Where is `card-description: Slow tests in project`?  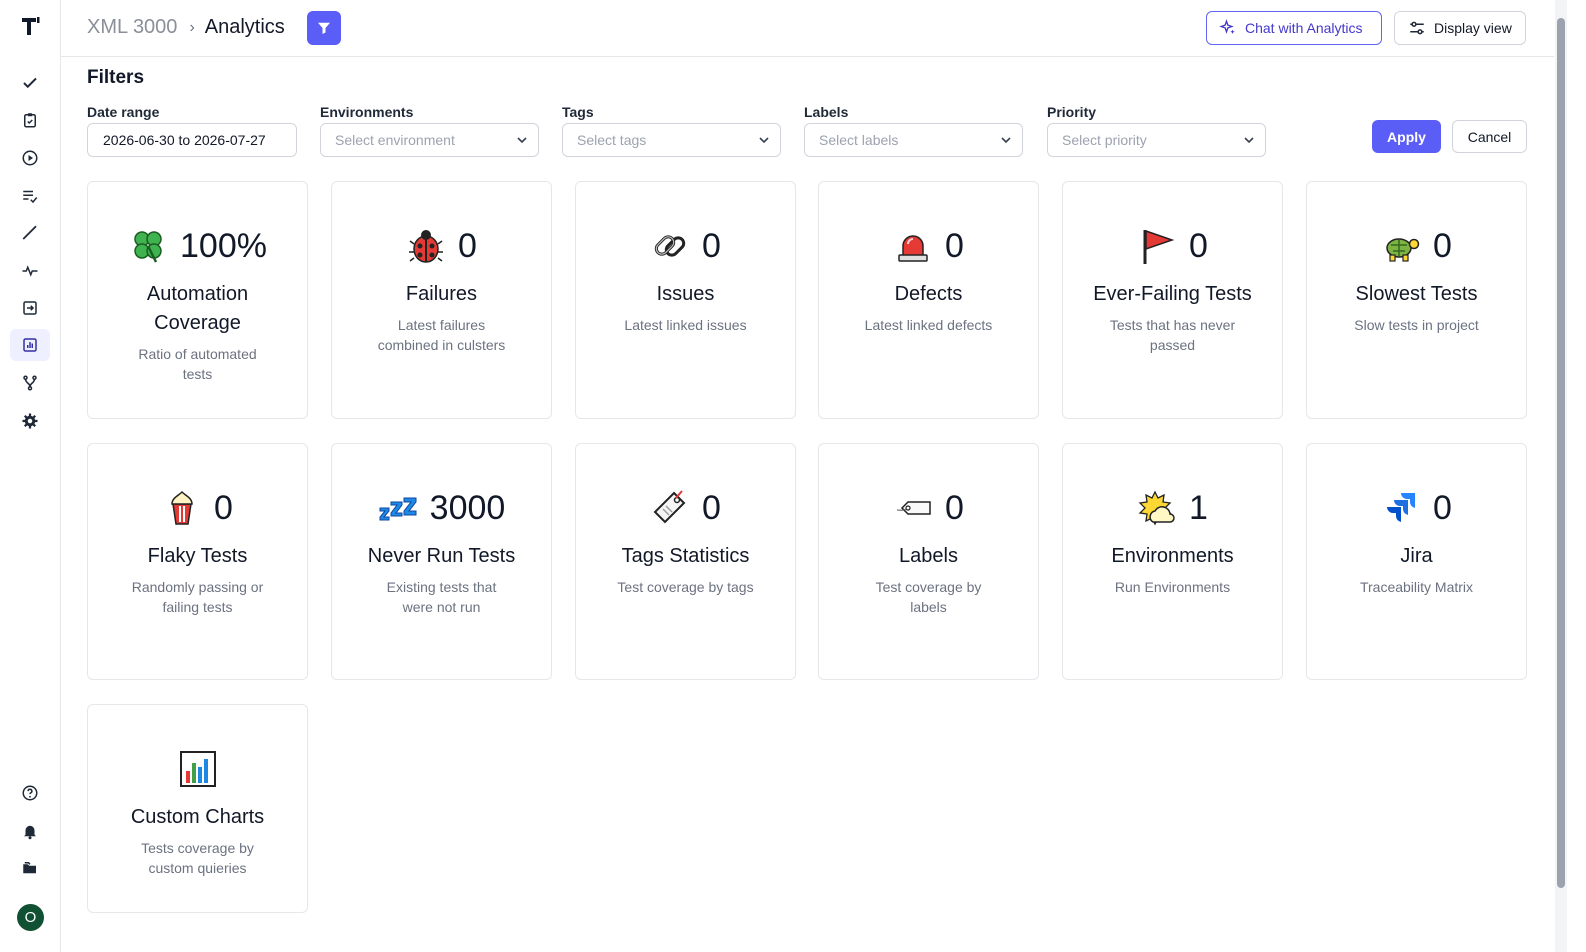
card-description: Slow tests in project is located at coordinates (1416, 325).